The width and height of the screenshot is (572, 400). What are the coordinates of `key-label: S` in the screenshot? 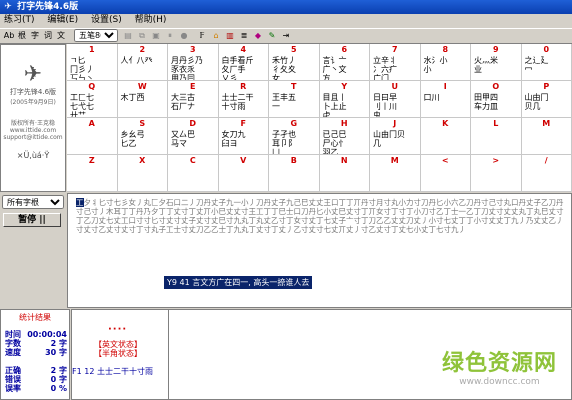 It's located at (142, 123).